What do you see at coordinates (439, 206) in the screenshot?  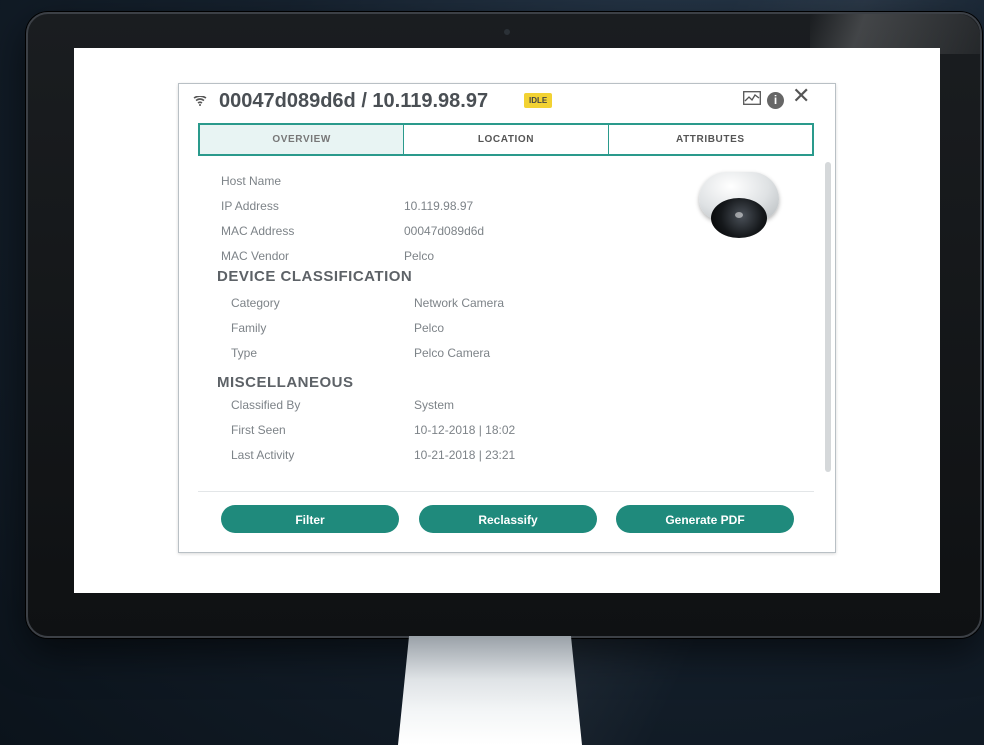 I see `field-value-ip-address: 10.119.98.97` at bounding box center [439, 206].